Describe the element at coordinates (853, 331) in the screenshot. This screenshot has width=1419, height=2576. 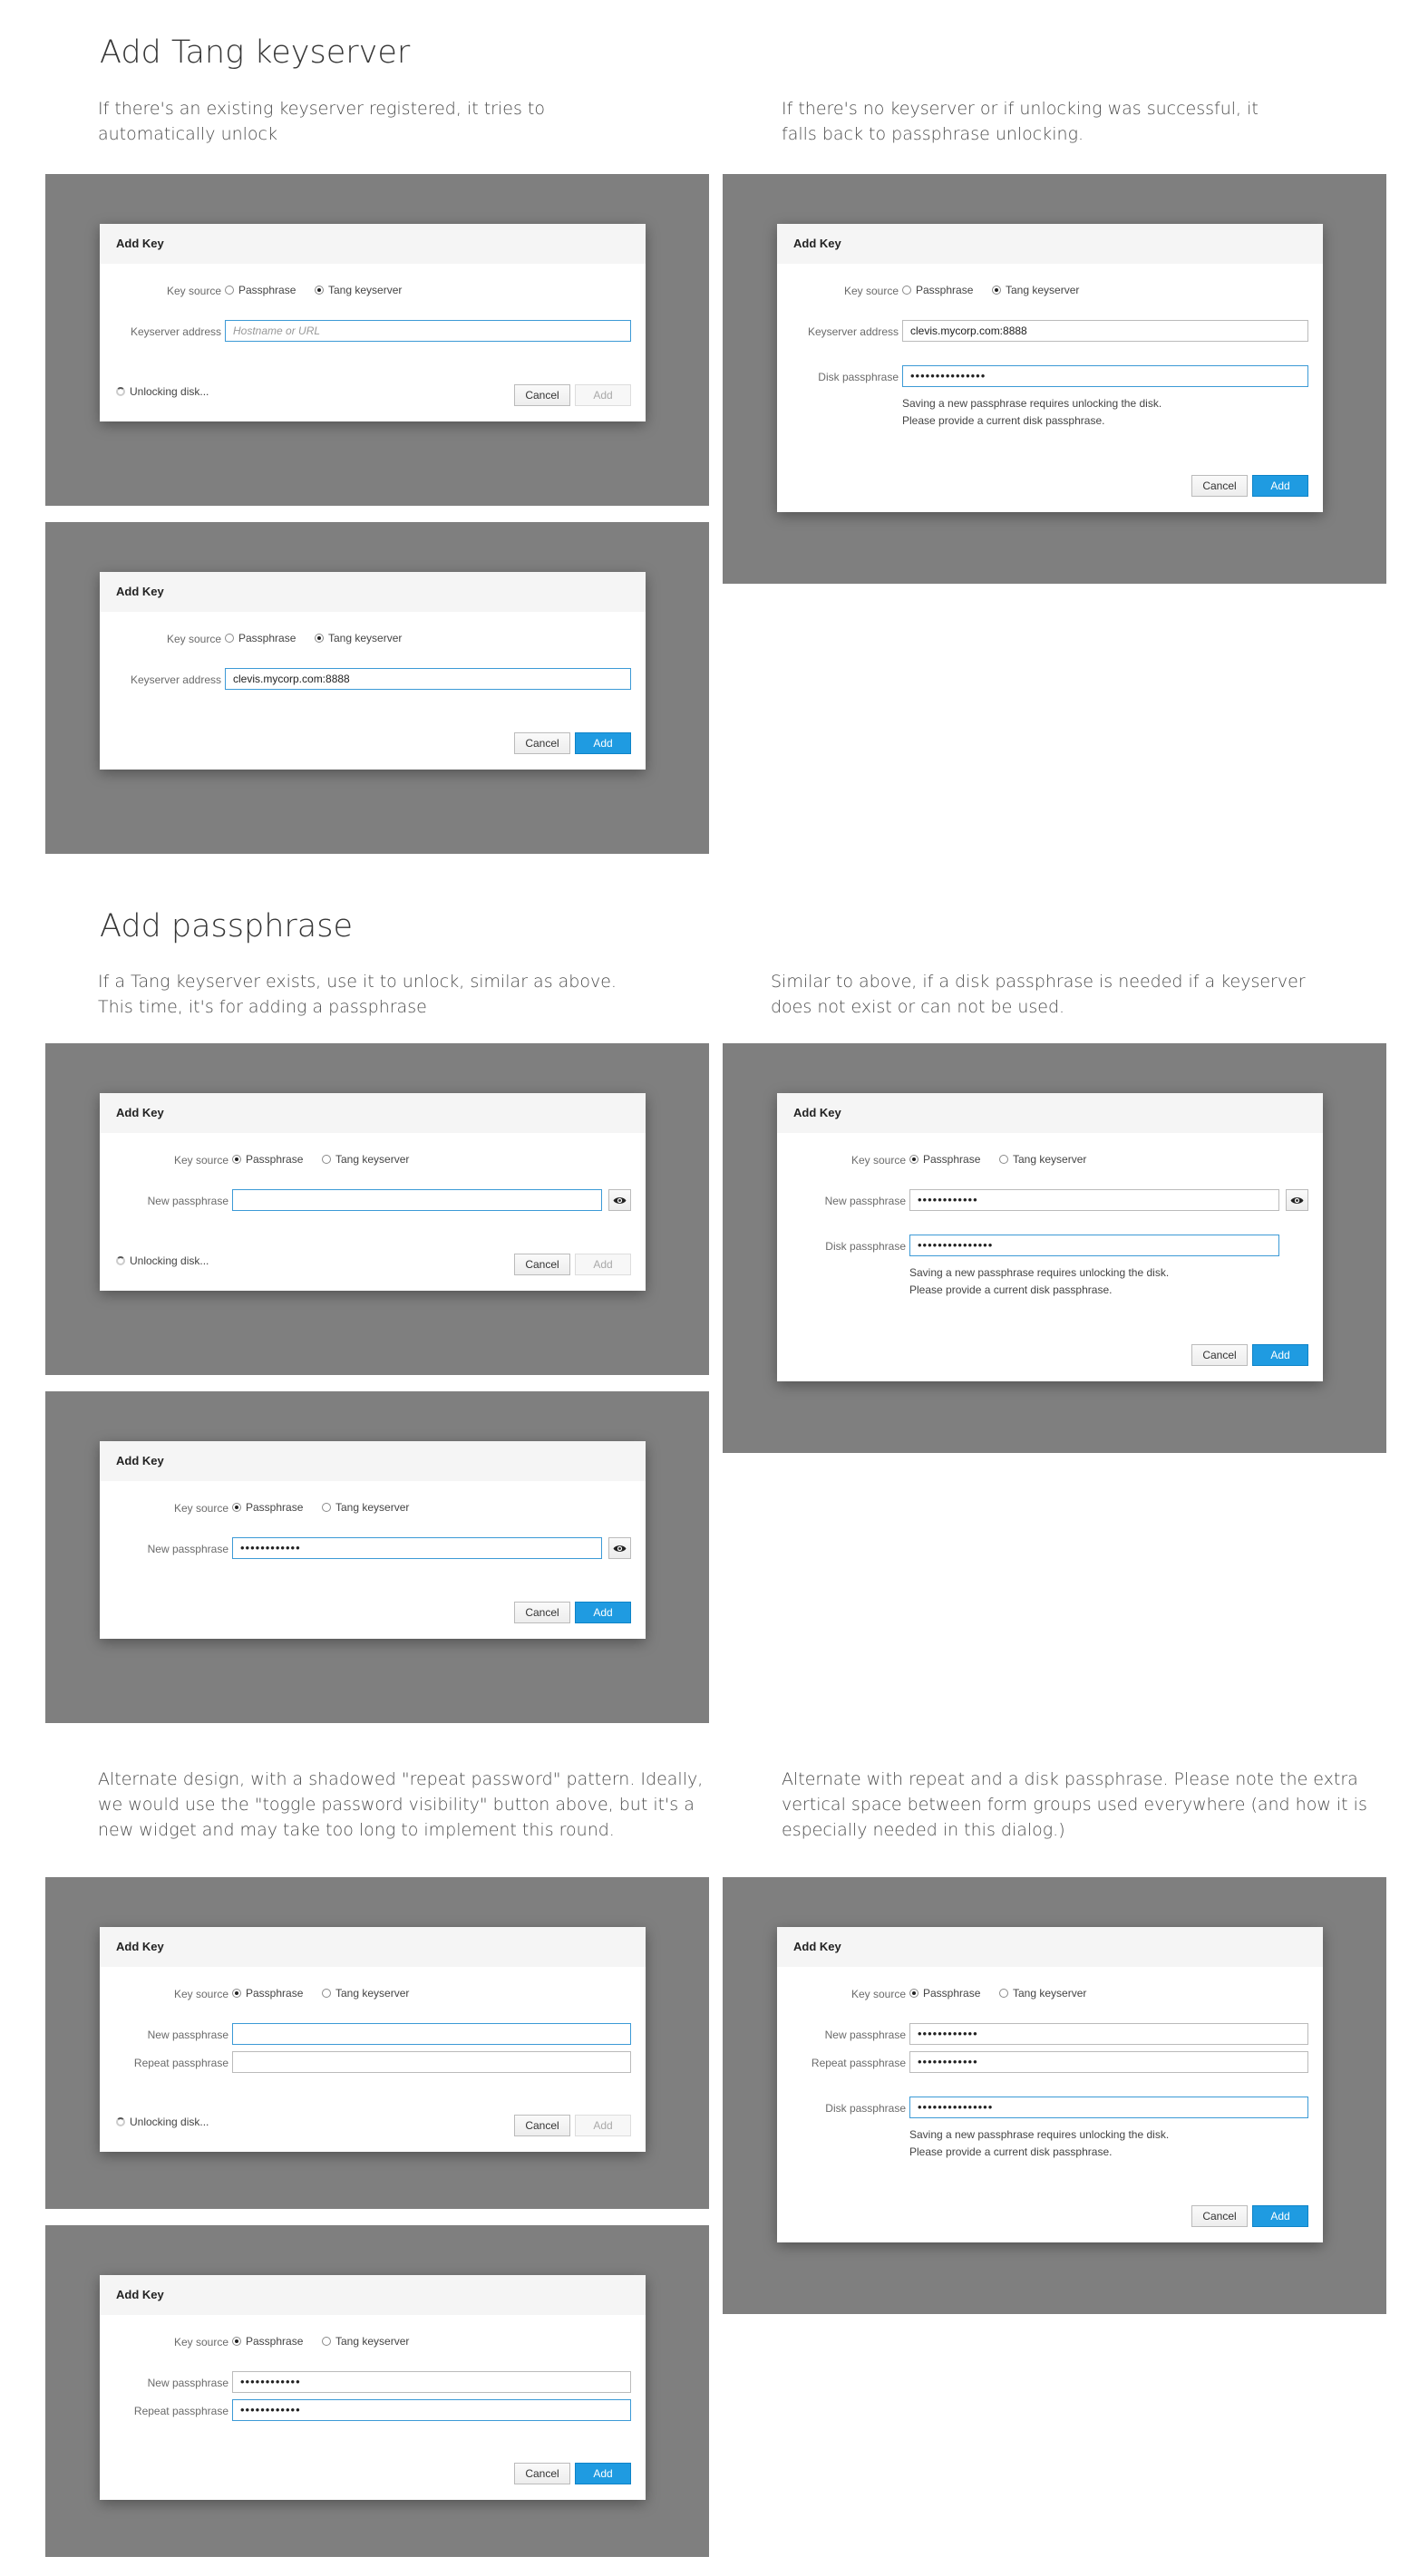
I see `keyserver-label: Keyserver address` at that location.